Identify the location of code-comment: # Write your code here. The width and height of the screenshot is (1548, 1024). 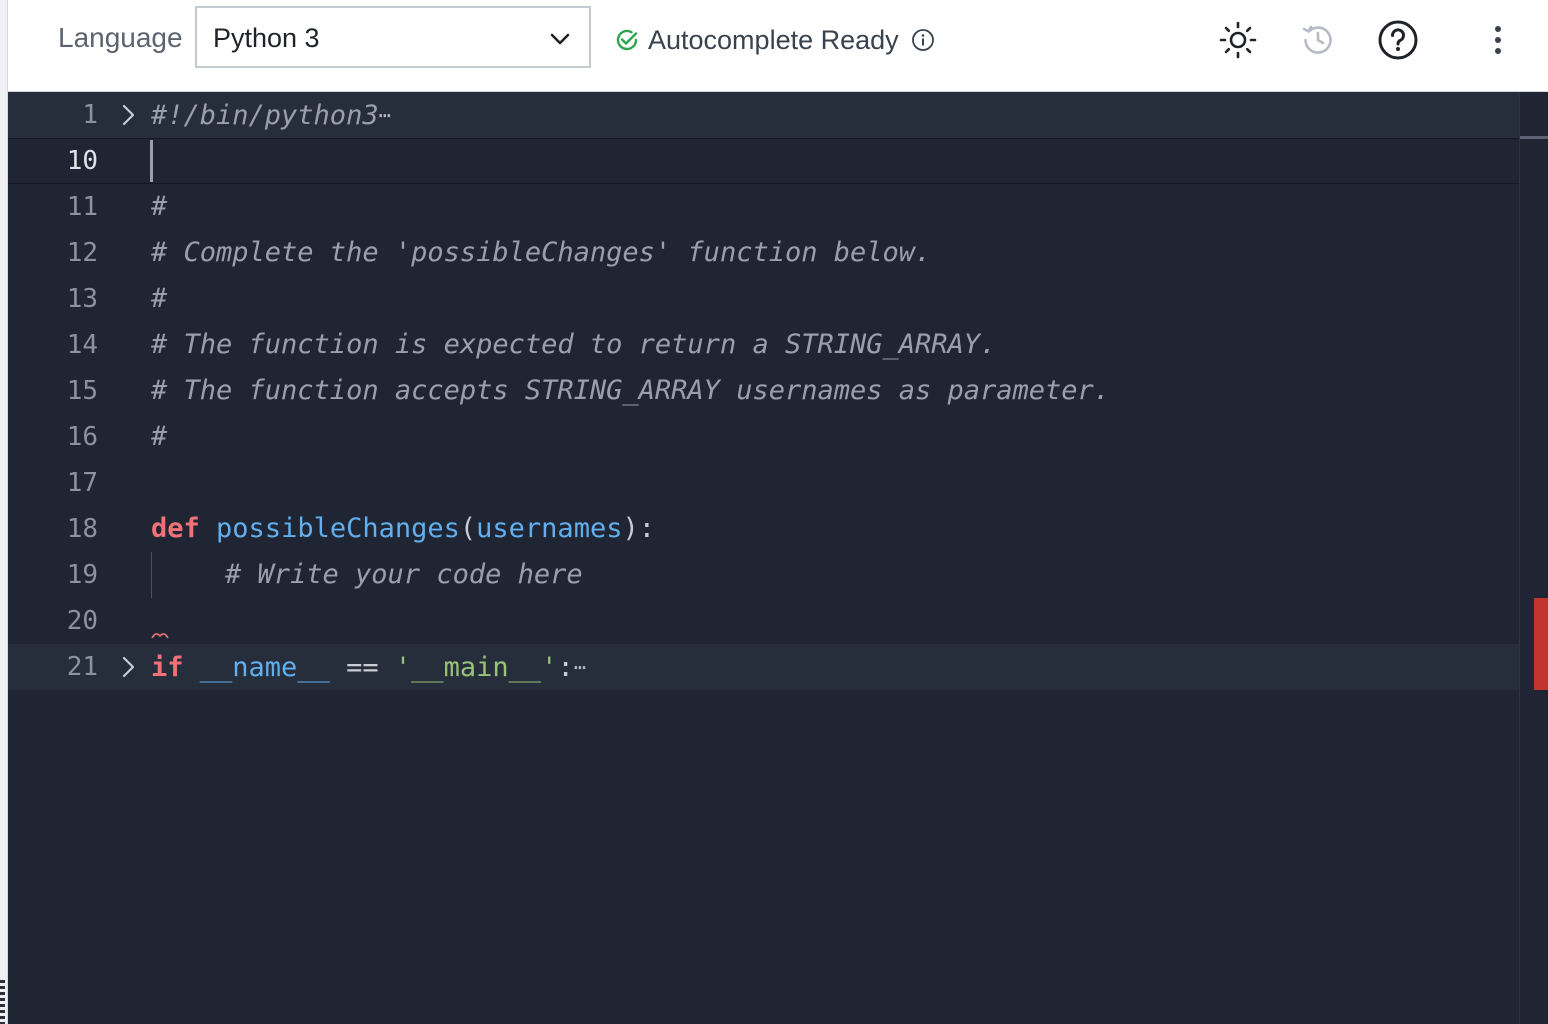
(404, 574).